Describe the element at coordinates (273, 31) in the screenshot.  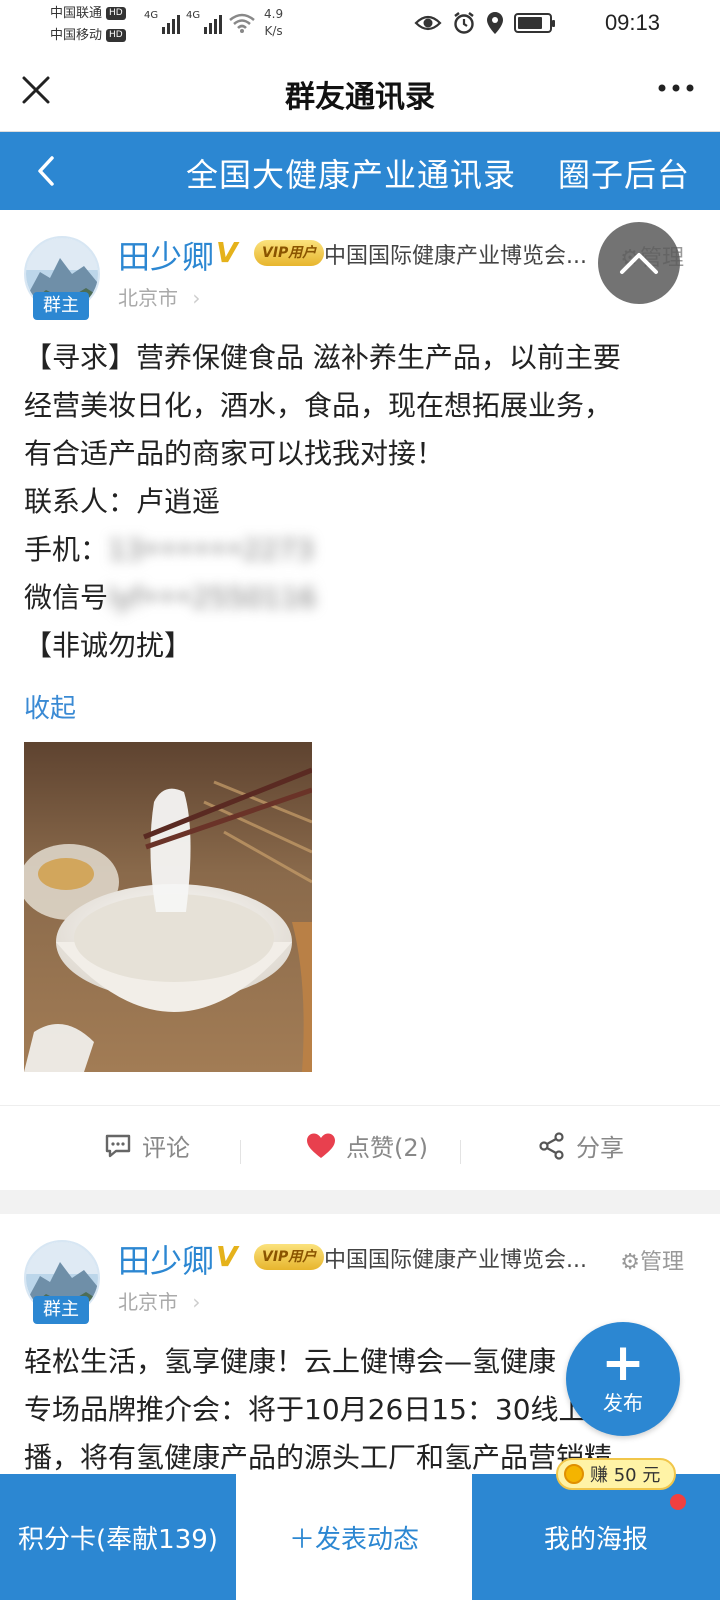
I see `net-speed-unit: K/s` at that location.